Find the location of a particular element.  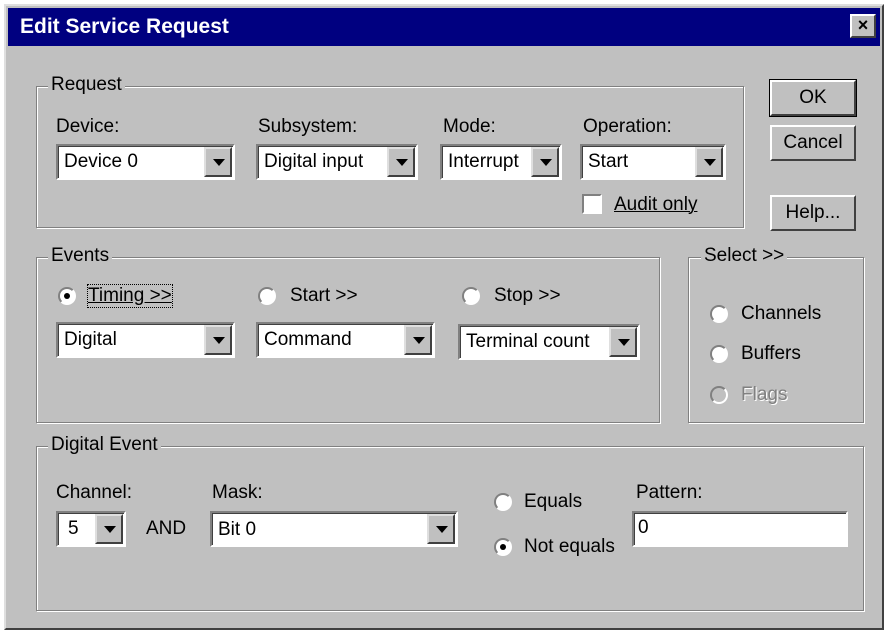

pattern-input: 0 is located at coordinates (740, 529).